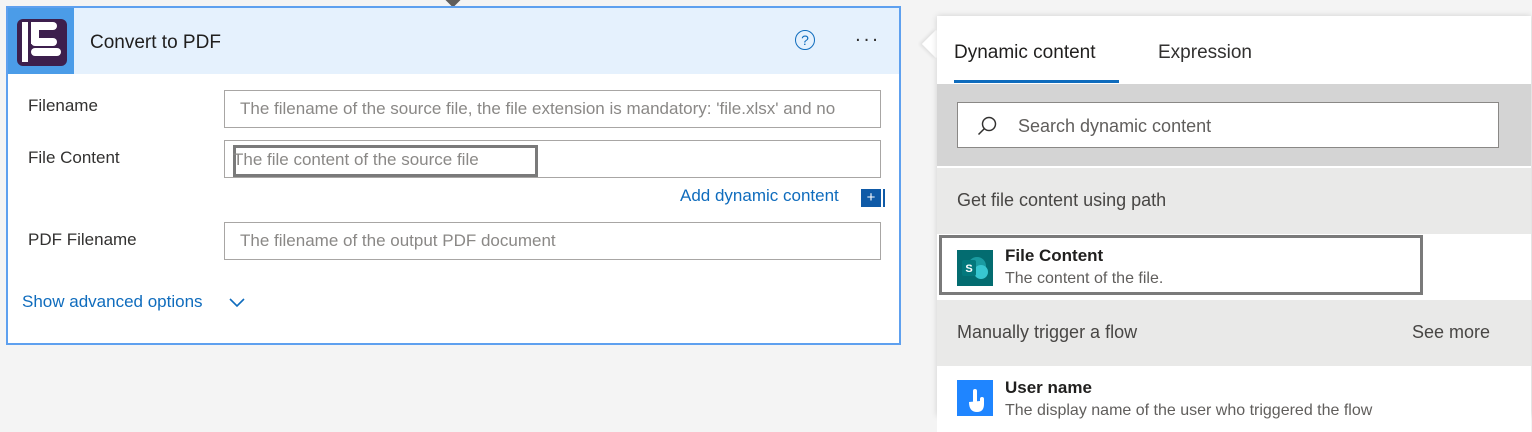 The image size is (1532, 432). I want to click on file-content-input: The file content of the source file, so click(552, 159).